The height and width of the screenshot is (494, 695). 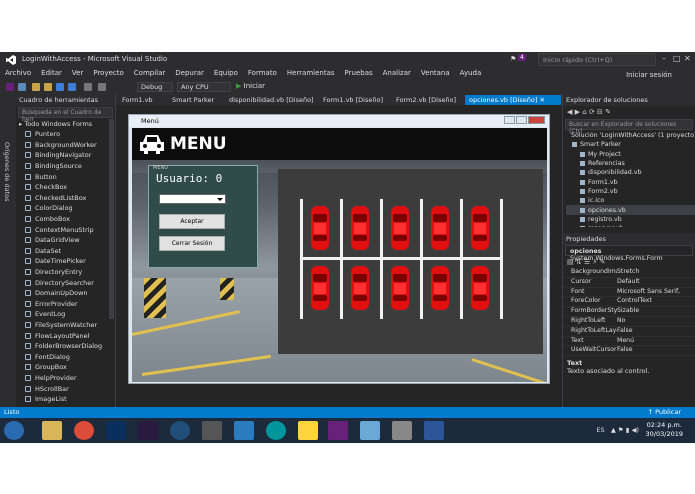 What do you see at coordinates (180, 430) in the screenshot?
I see `media-icon` at bounding box center [180, 430].